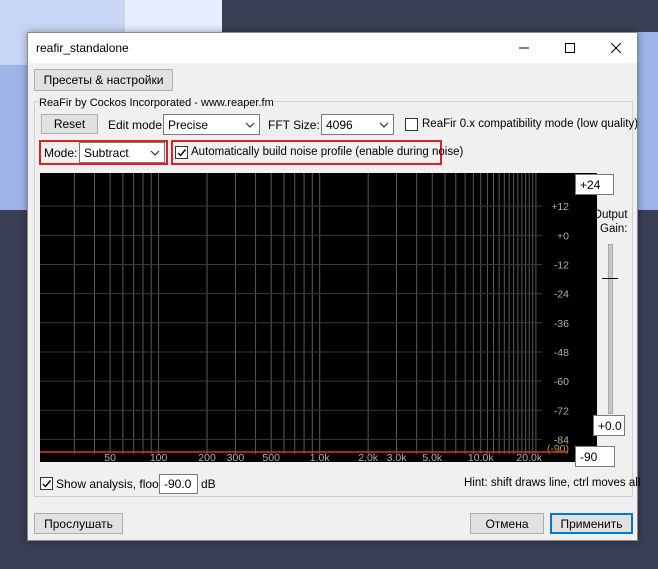  What do you see at coordinates (411, 124) in the screenshot?
I see `compat-mode-checkbox` at bounding box center [411, 124].